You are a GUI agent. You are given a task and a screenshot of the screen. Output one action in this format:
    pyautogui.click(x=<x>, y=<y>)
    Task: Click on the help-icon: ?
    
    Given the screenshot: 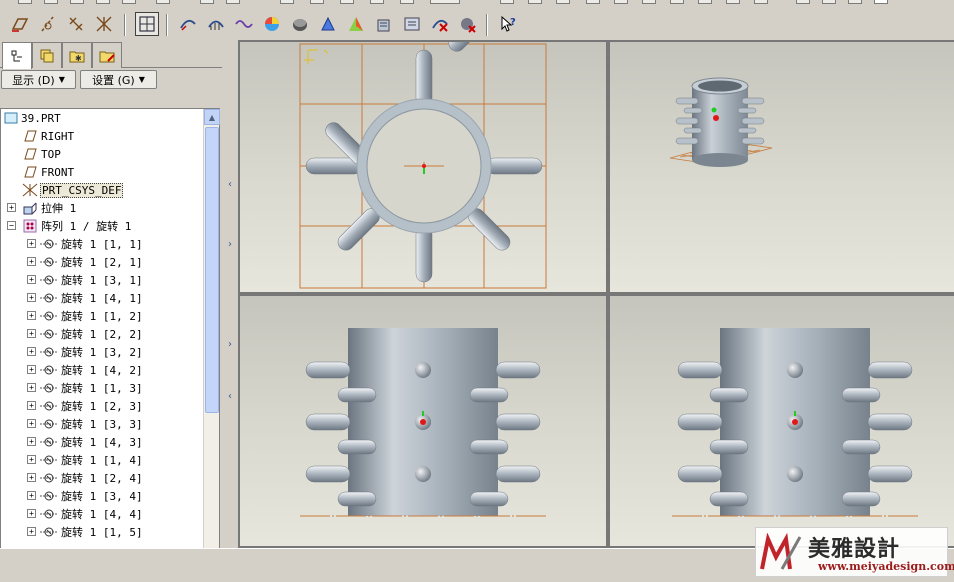 What is the action you would take?
    pyautogui.click(x=508, y=24)
    